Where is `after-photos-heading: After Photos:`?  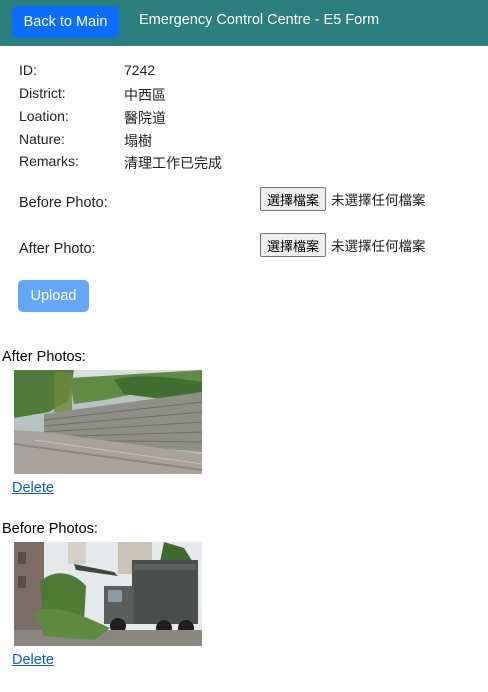 after-photos-heading: After Photos: is located at coordinates (44, 357).